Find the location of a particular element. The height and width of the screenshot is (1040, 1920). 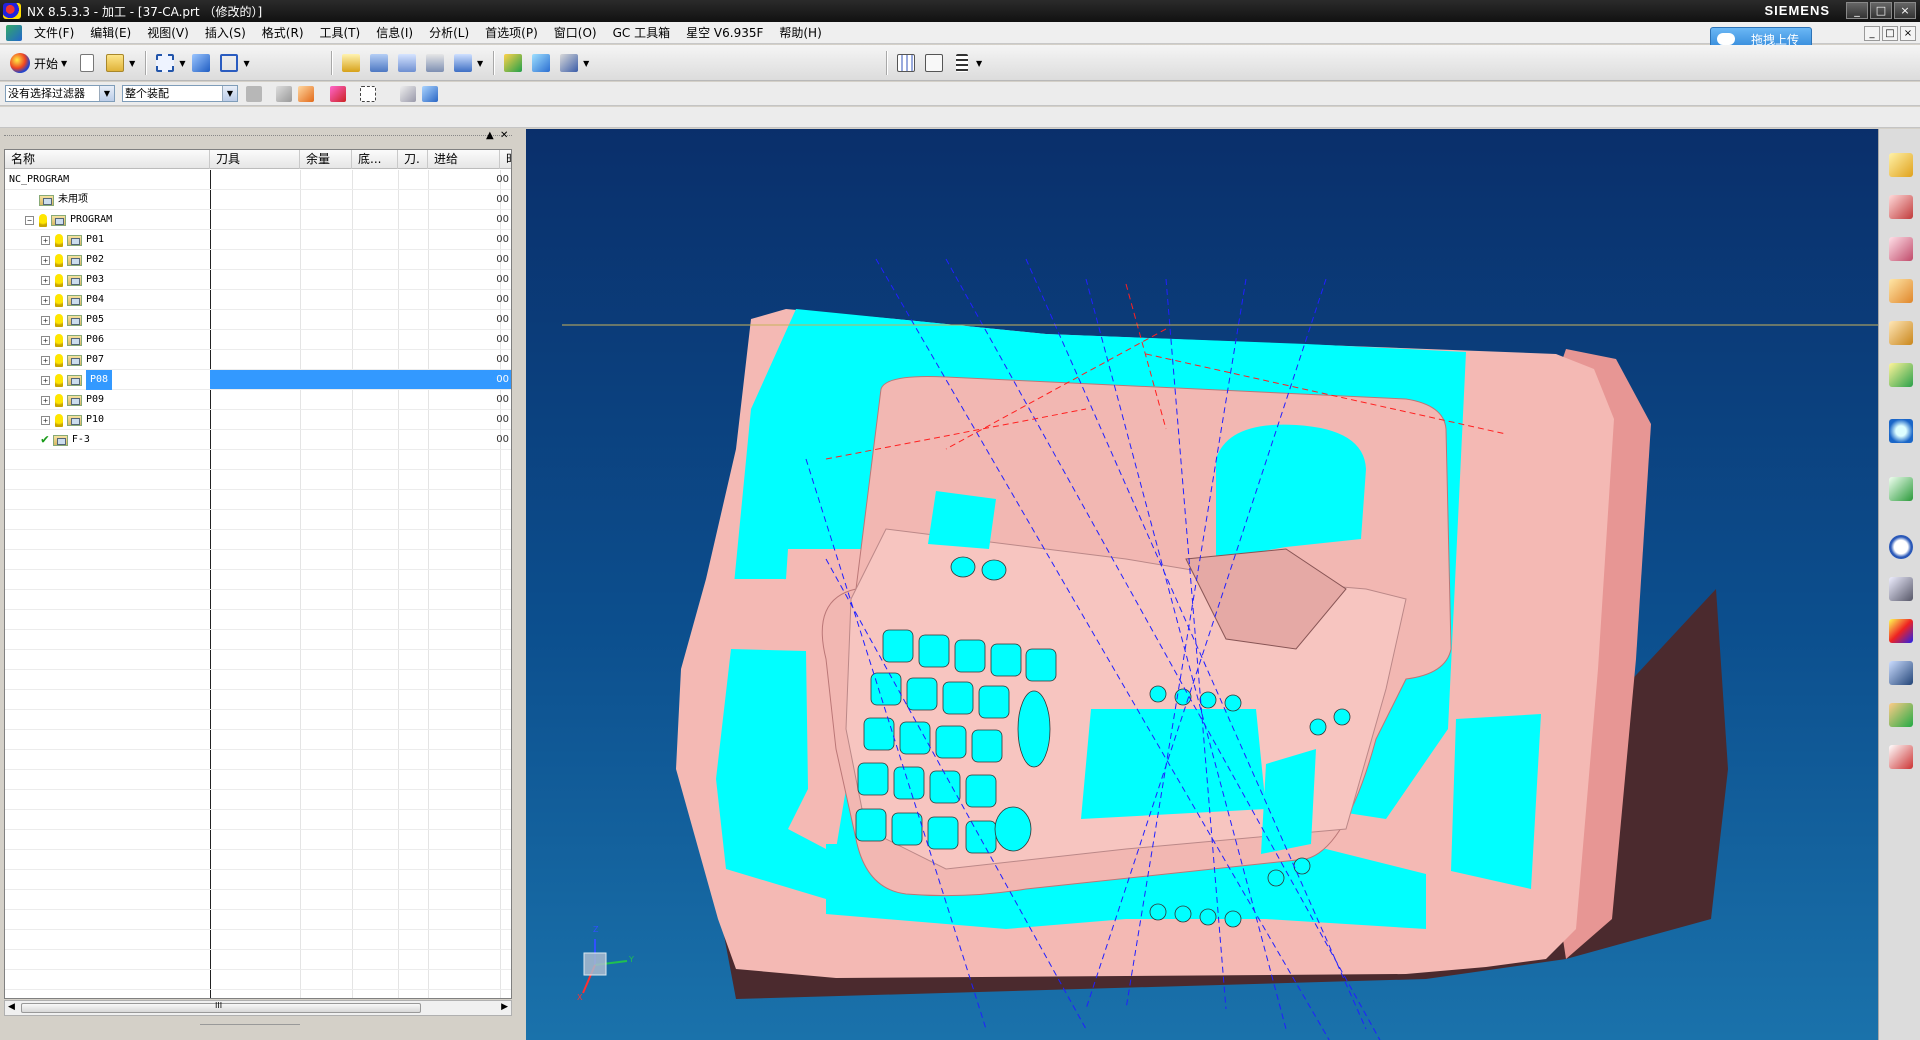

reuse-library-icon is located at coordinates (1901, 291).